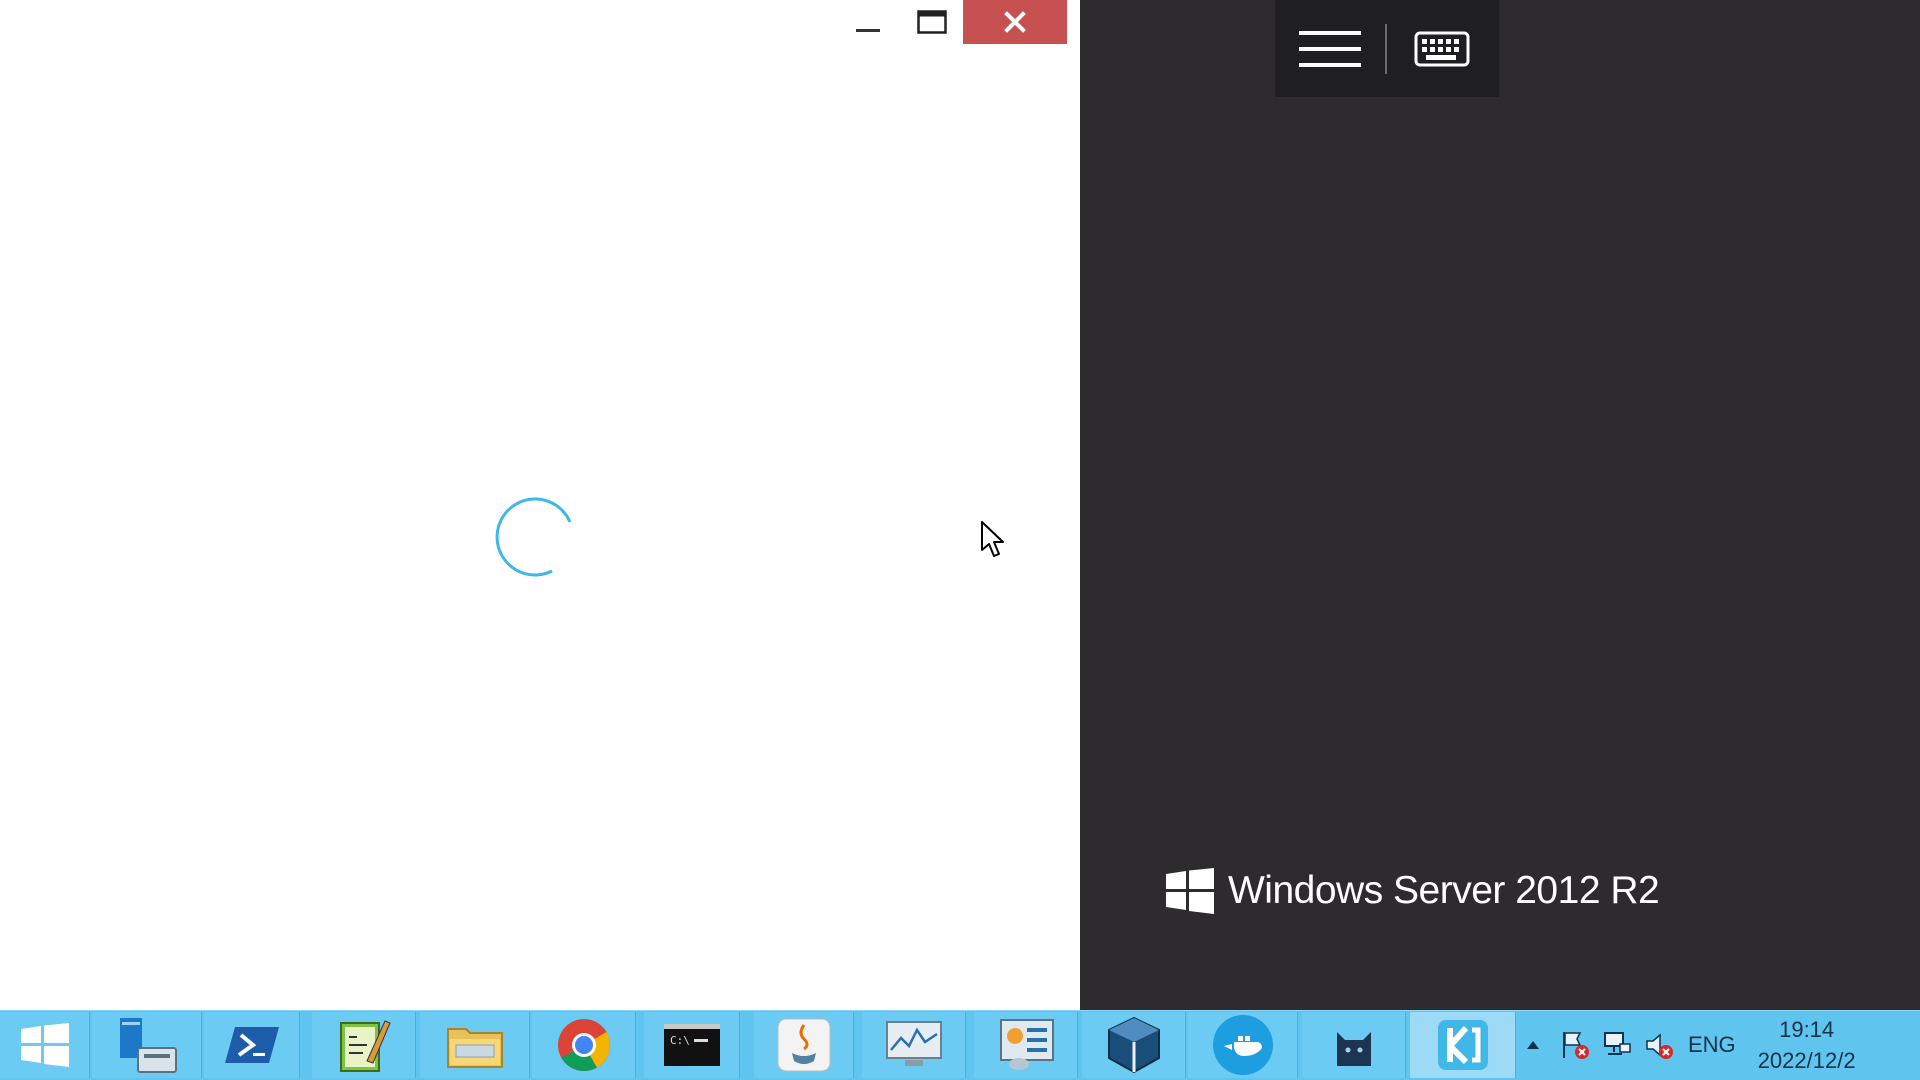  I want to click on remote-menu-button, so click(1330, 48).